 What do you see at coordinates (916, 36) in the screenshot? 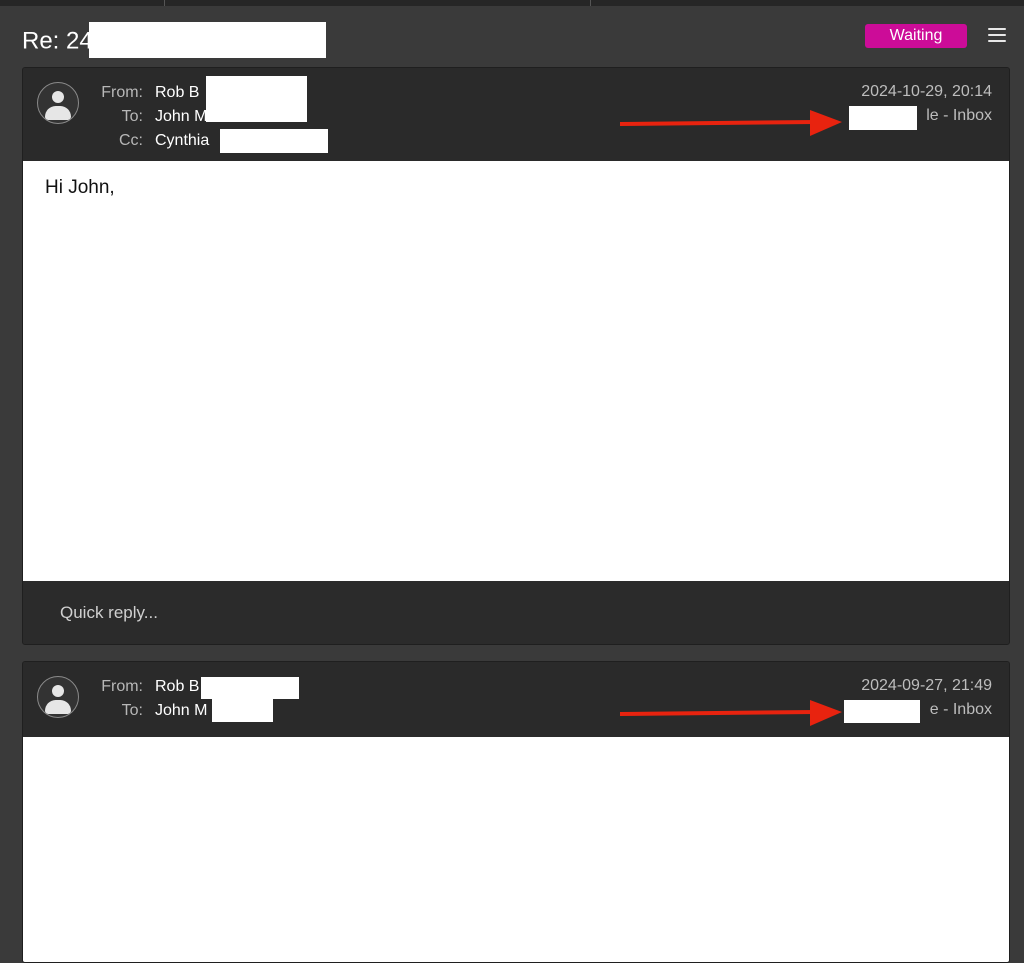
I see `status-badge: Waiting` at bounding box center [916, 36].